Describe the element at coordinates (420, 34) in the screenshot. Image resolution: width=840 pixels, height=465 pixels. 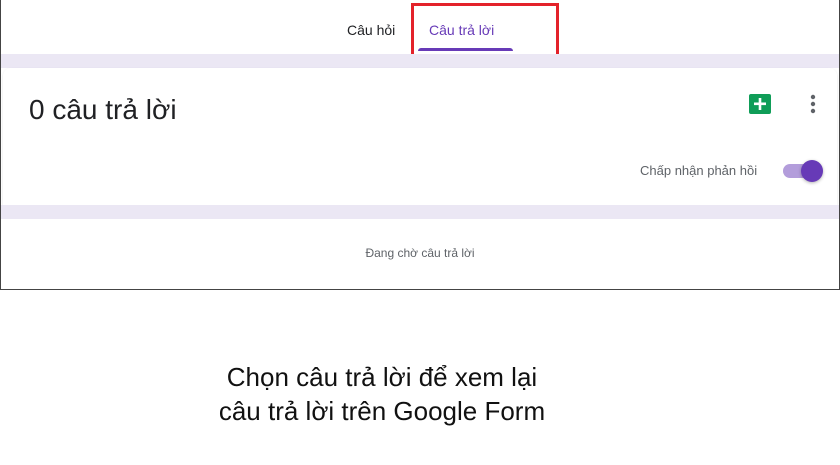
I see `tab-bar: Câu hỏi Câu trả lời` at that location.